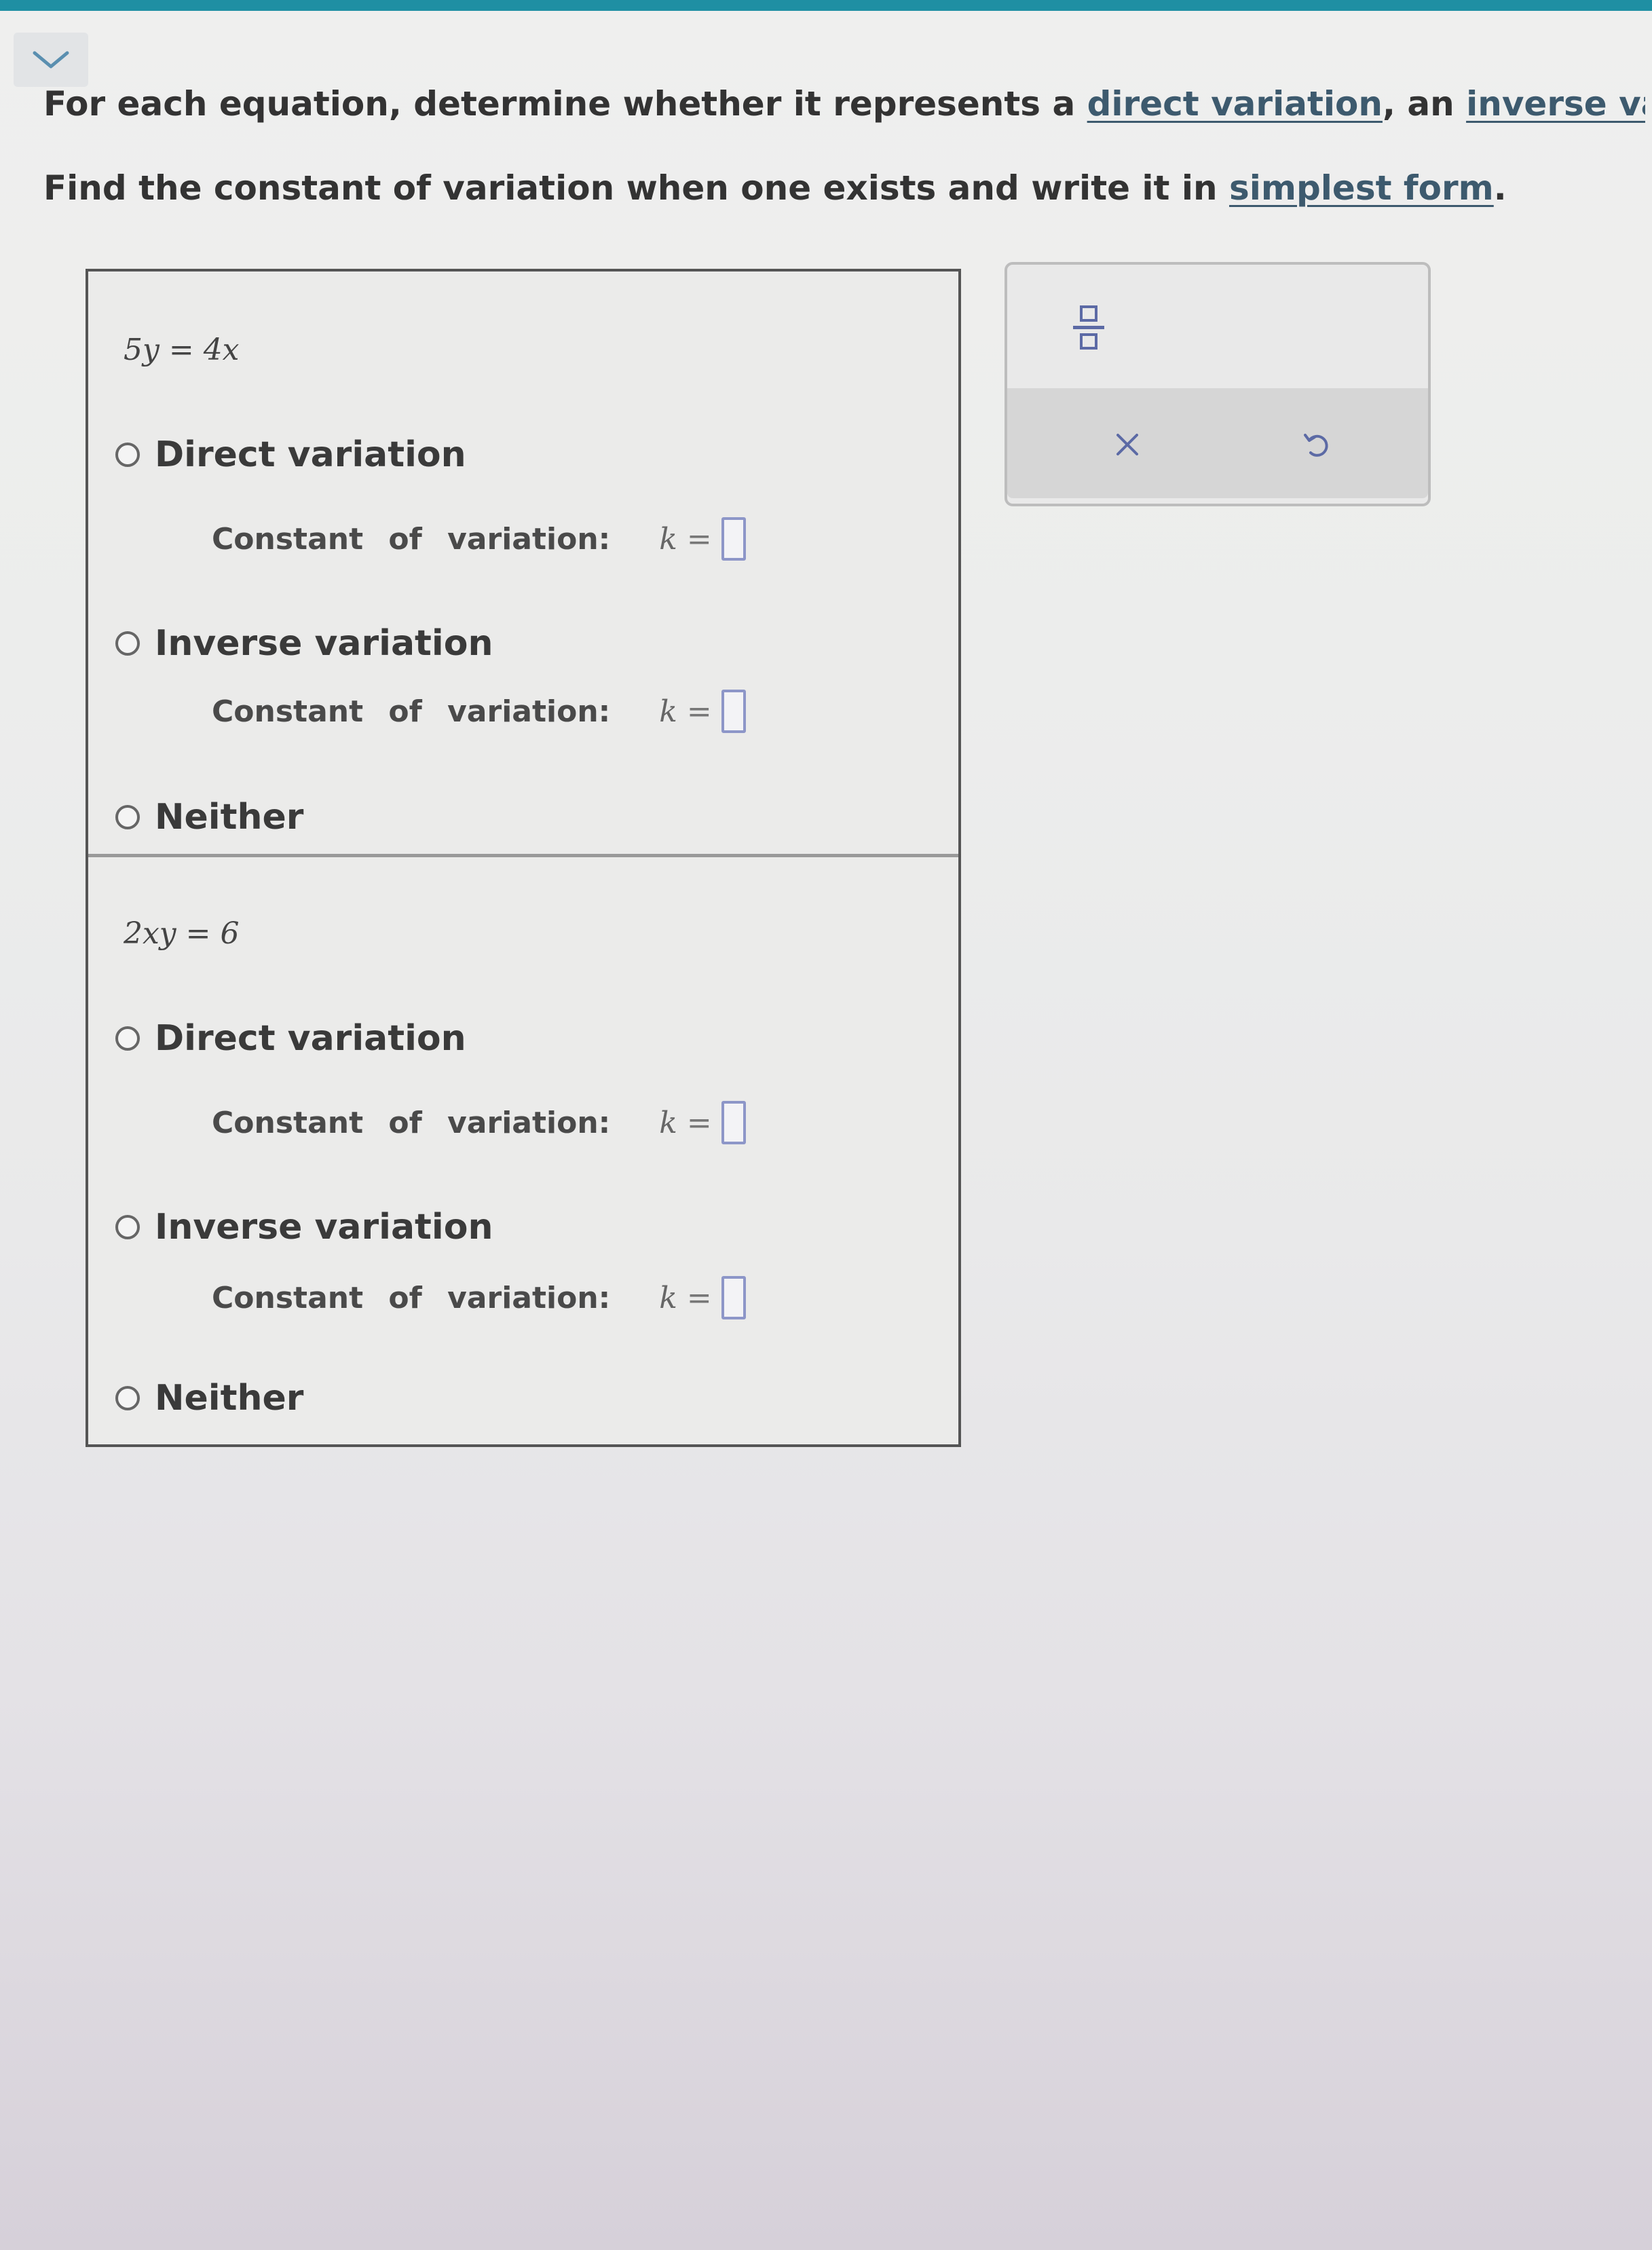 Image resolution: width=1652 pixels, height=2250 pixels. What do you see at coordinates (1556, 104) in the screenshot?
I see `inverse-variation-link: inverse variati` at bounding box center [1556, 104].